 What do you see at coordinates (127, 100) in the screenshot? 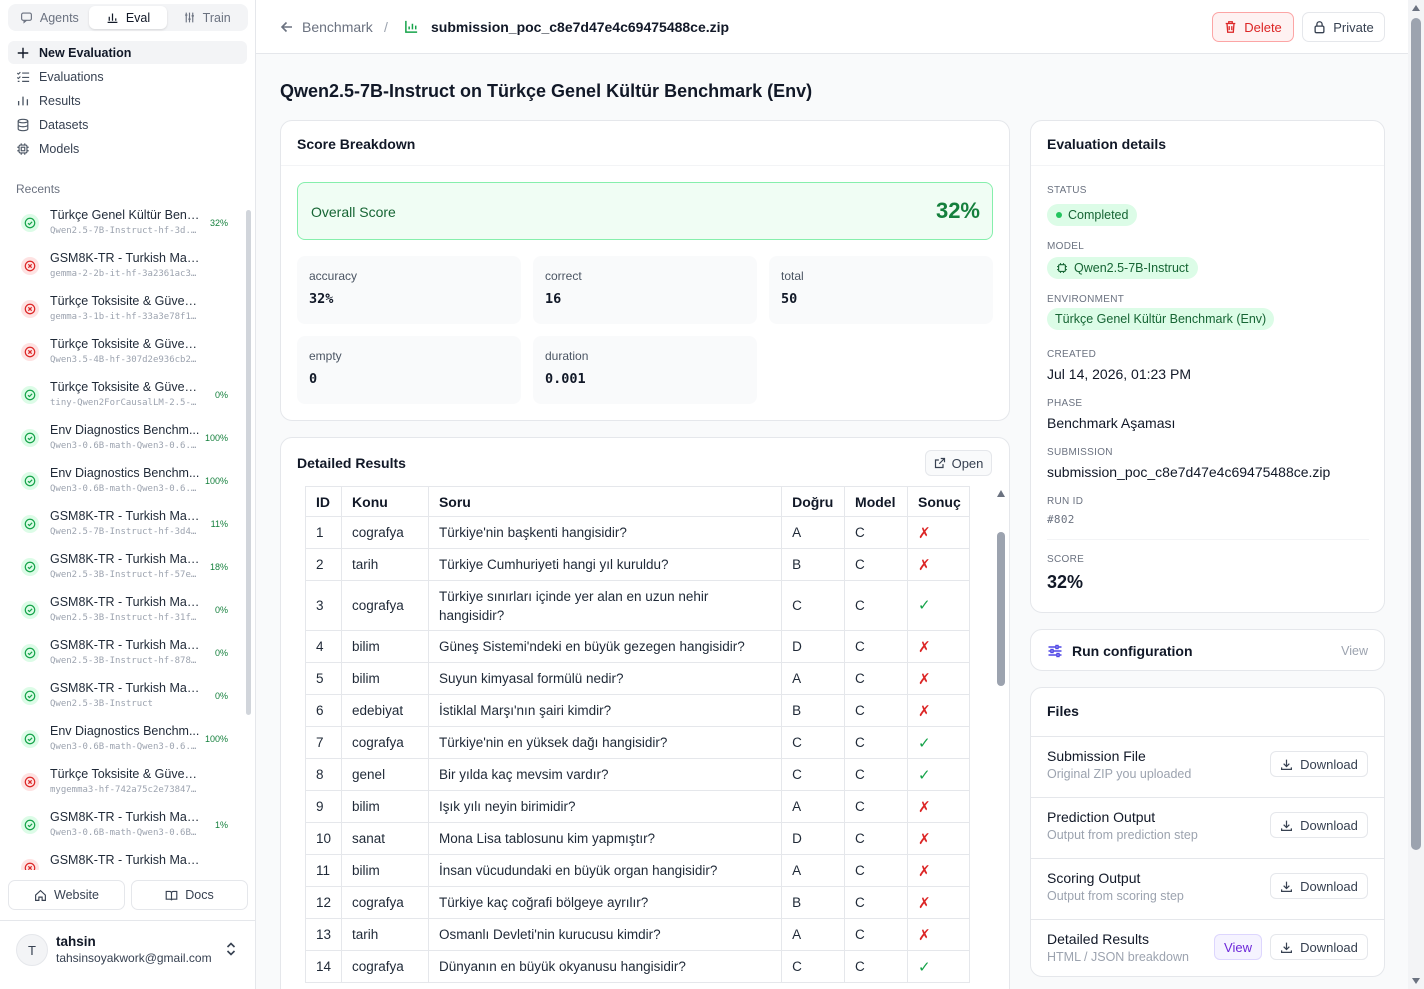
I see `nav-results: Results` at bounding box center [127, 100].